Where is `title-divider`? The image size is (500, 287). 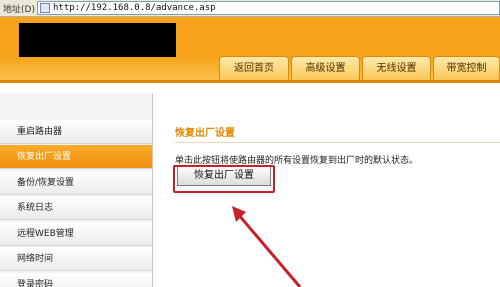
title-divider is located at coordinates (337, 142).